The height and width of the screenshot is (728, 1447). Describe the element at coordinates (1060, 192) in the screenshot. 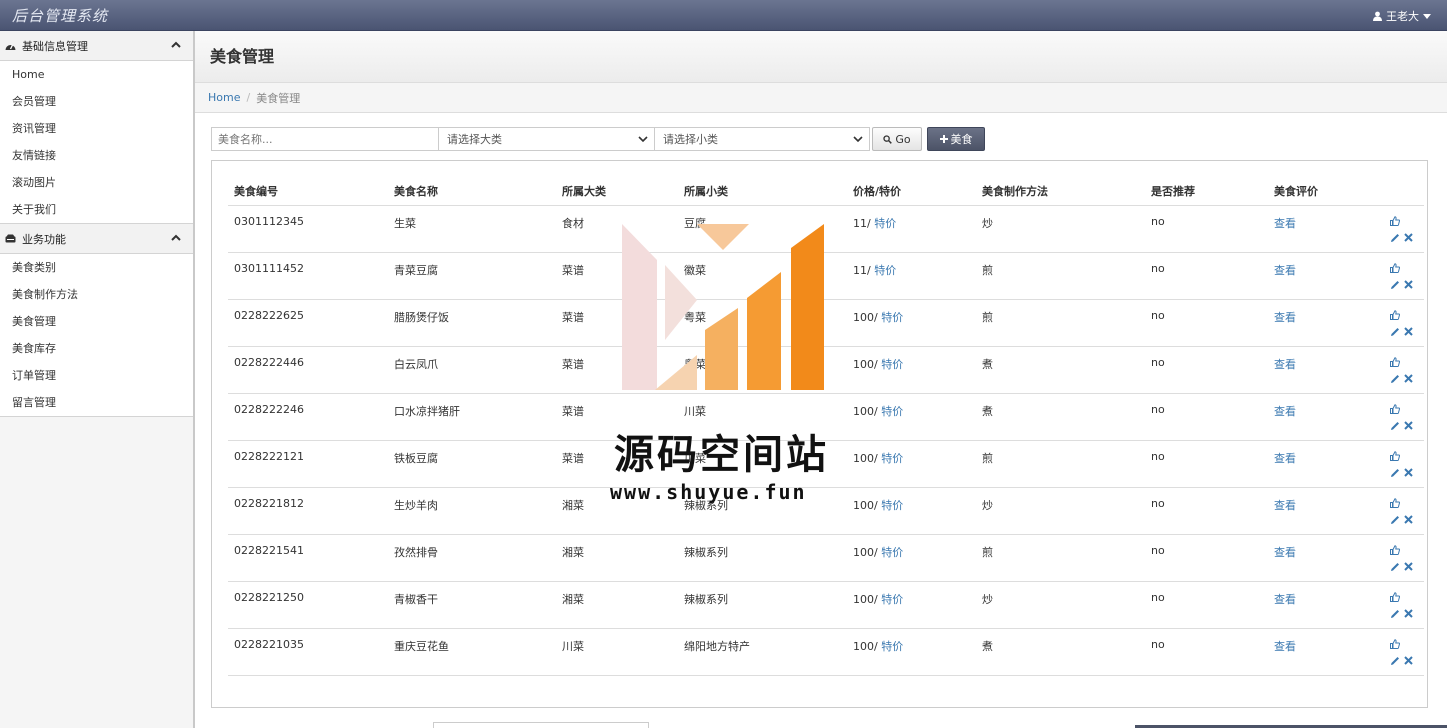

I see `column-header: 美食制作方法` at that location.